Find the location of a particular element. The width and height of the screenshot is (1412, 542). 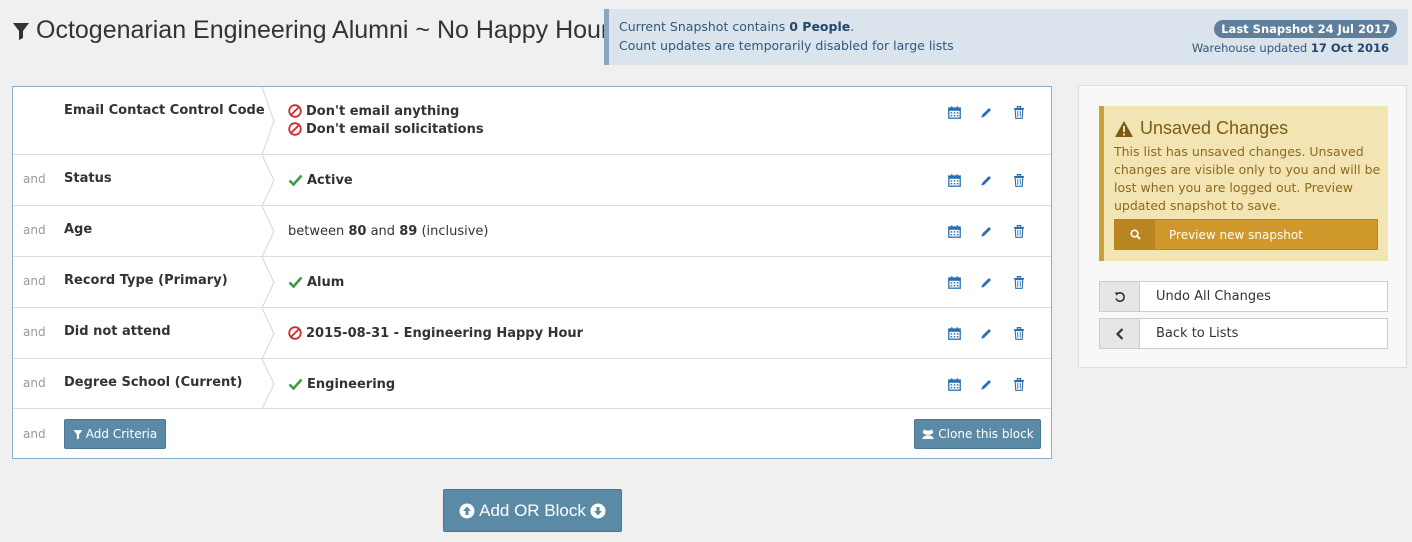

back-to-lists-button: Back to Lists is located at coordinates (1243, 333).